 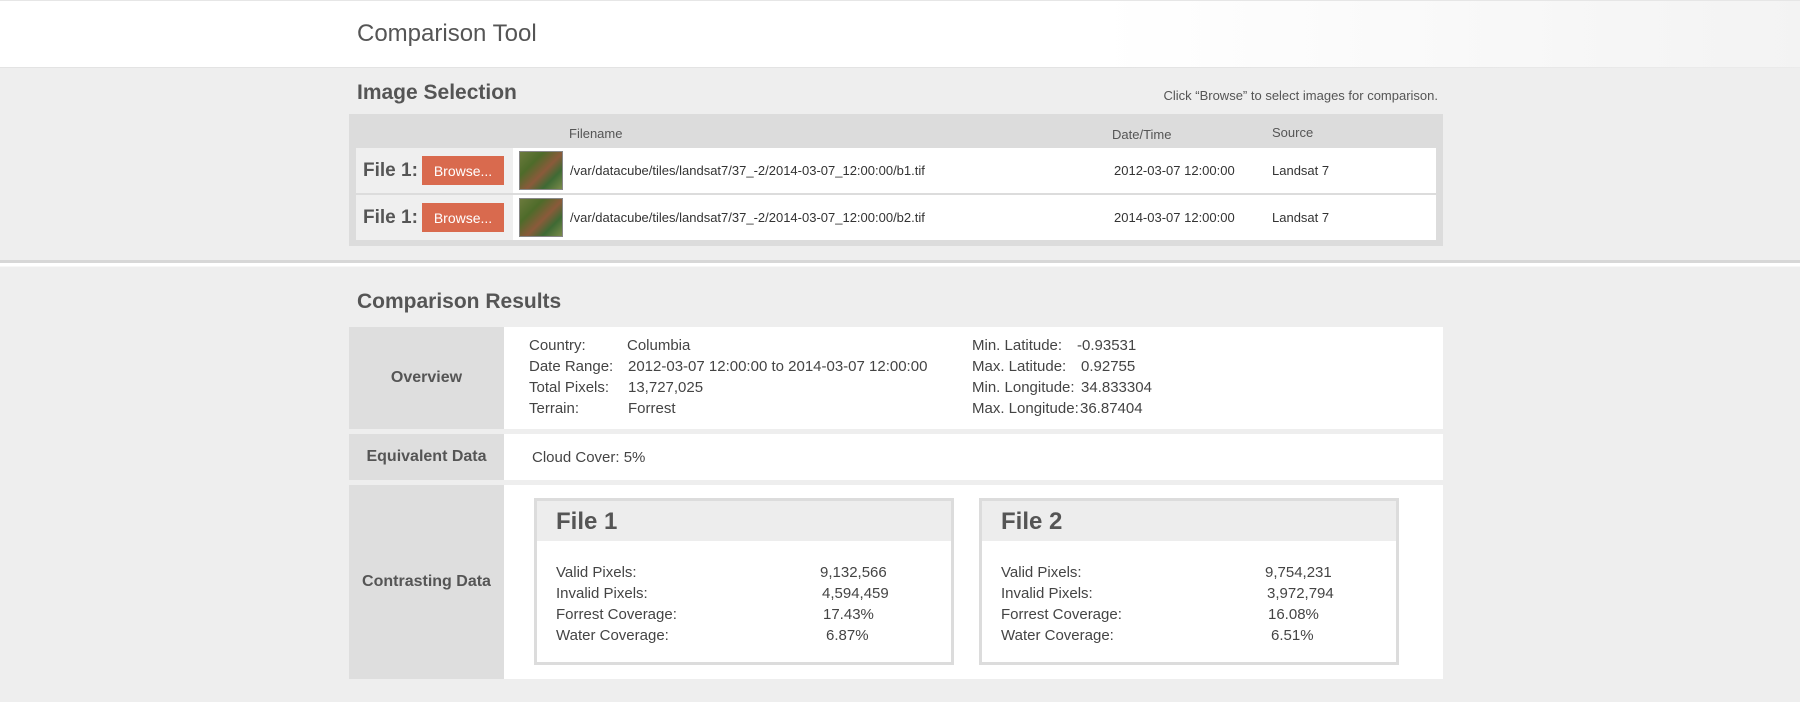 I want to click on column-header-filename: Filename, so click(x=596, y=133).